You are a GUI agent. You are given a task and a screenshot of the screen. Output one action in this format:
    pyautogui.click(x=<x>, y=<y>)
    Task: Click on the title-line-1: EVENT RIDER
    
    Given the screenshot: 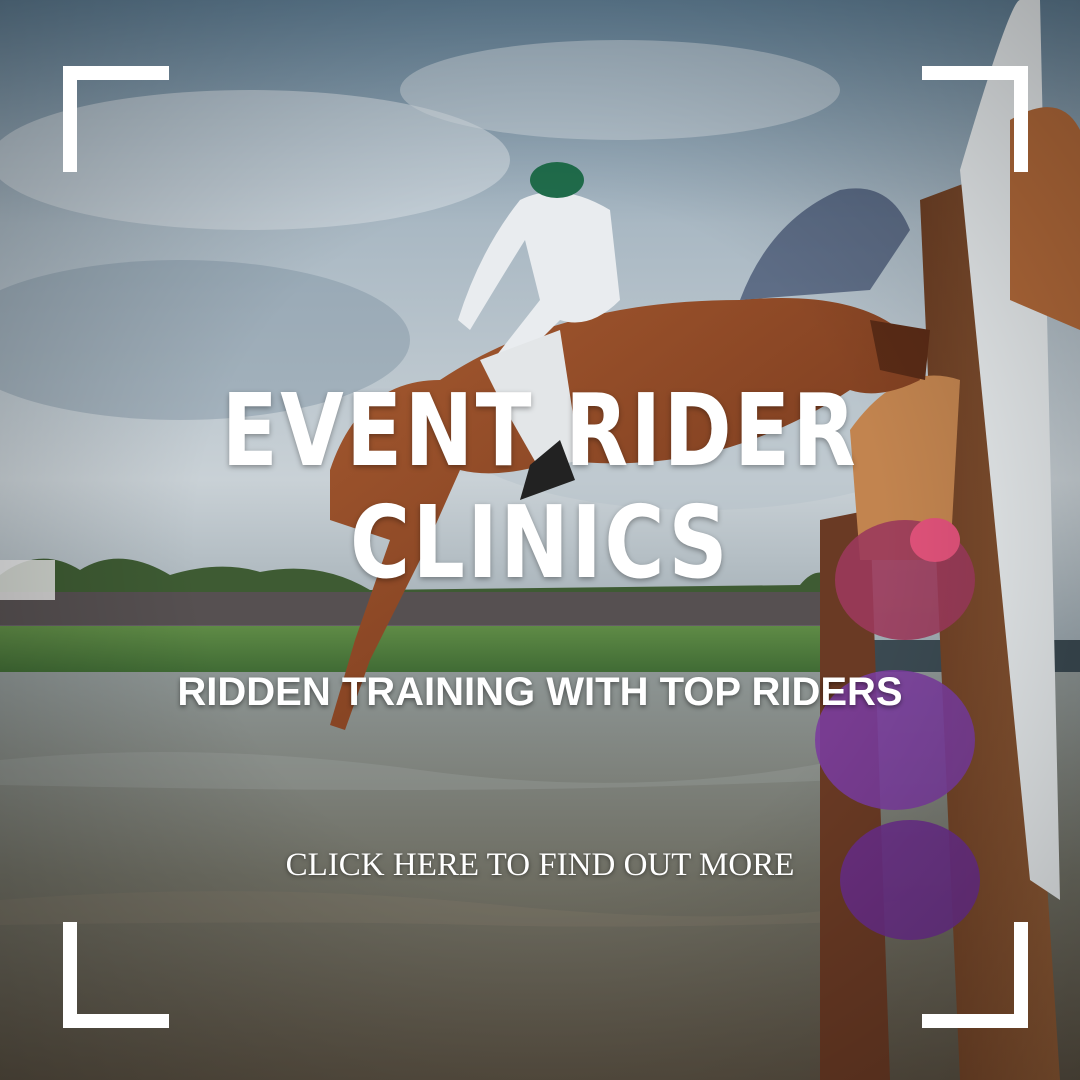 What is the action you would take?
    pyautogui.click(x=540, y=430)
    